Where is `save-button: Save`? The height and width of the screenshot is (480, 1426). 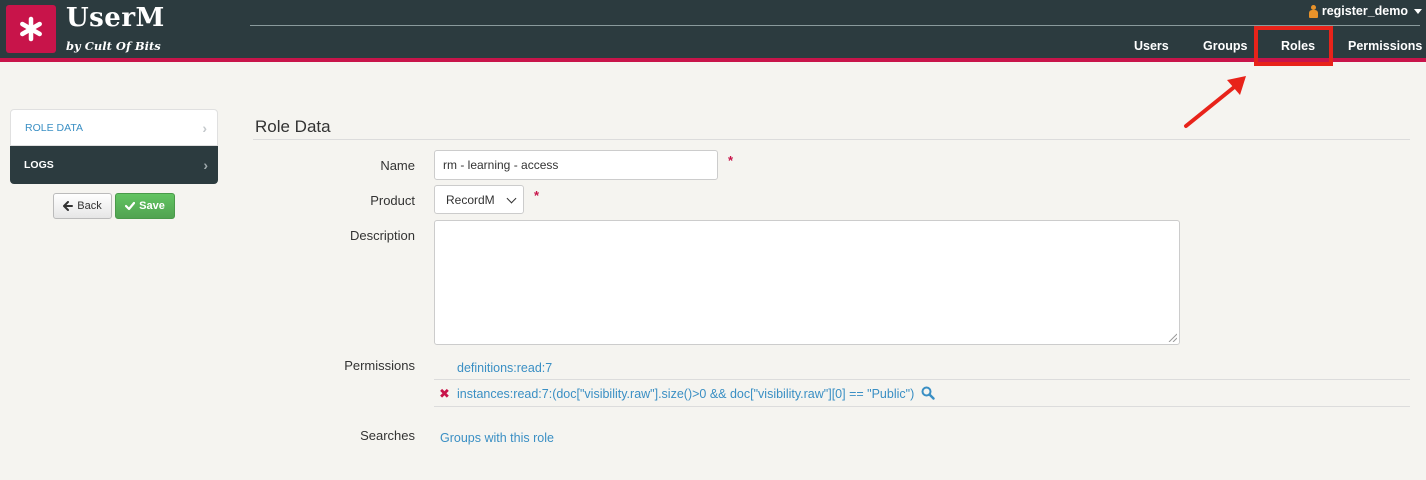 save-button: Save is located at coordinates (145, 206).